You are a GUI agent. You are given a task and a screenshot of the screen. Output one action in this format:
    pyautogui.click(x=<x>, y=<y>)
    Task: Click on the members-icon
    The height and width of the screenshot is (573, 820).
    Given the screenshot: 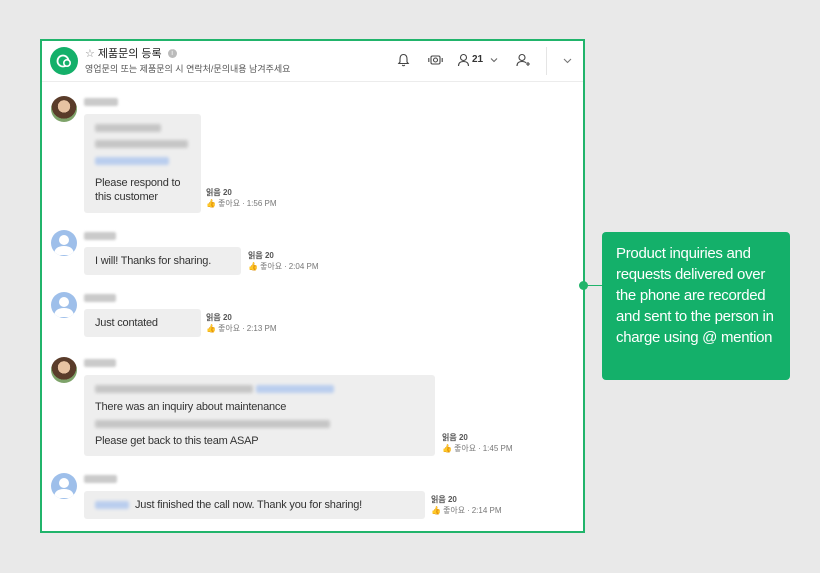 What is the action you would take?
    pyautogui.click(x=463, y=60)
    